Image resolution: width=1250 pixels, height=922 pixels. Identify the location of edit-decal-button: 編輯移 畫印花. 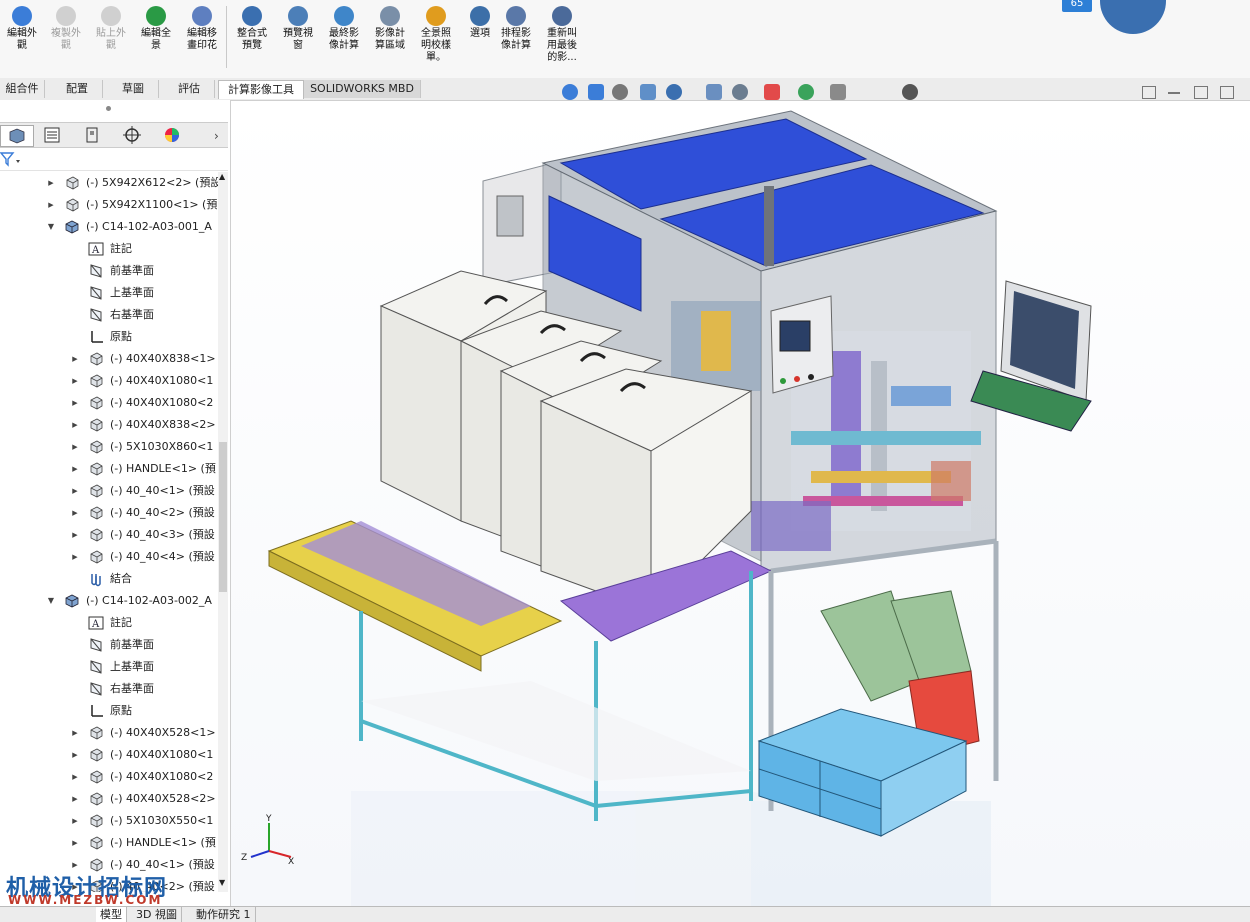
(202, 29).